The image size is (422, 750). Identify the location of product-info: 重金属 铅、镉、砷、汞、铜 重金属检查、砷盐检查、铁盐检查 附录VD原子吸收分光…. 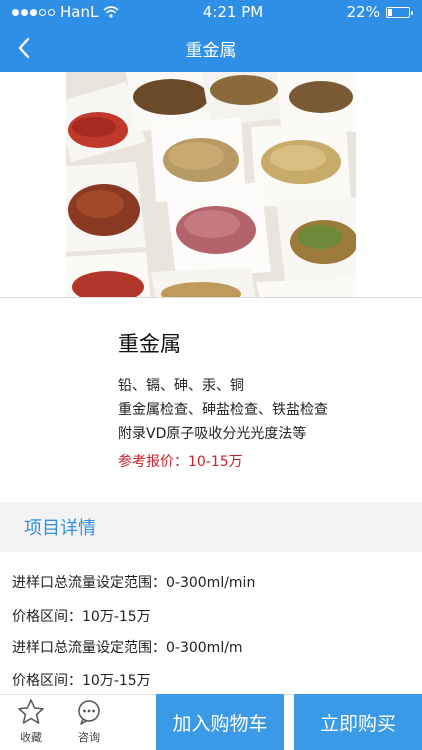
(223, 401).